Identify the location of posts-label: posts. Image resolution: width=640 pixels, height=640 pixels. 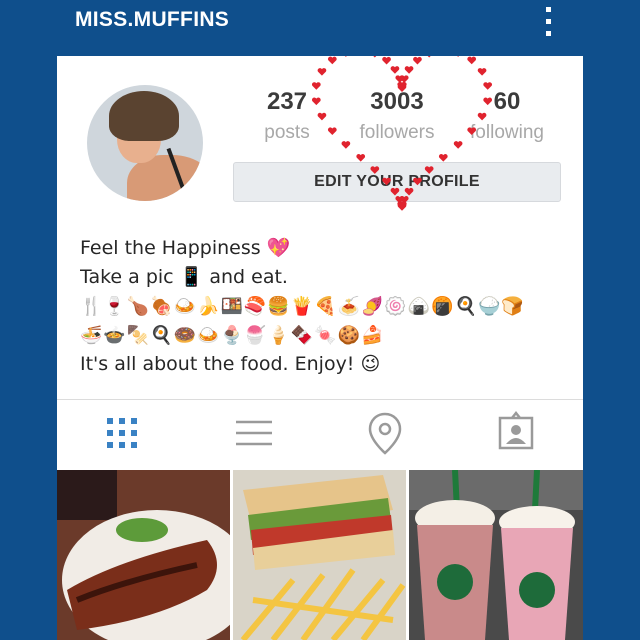
(287, 132).